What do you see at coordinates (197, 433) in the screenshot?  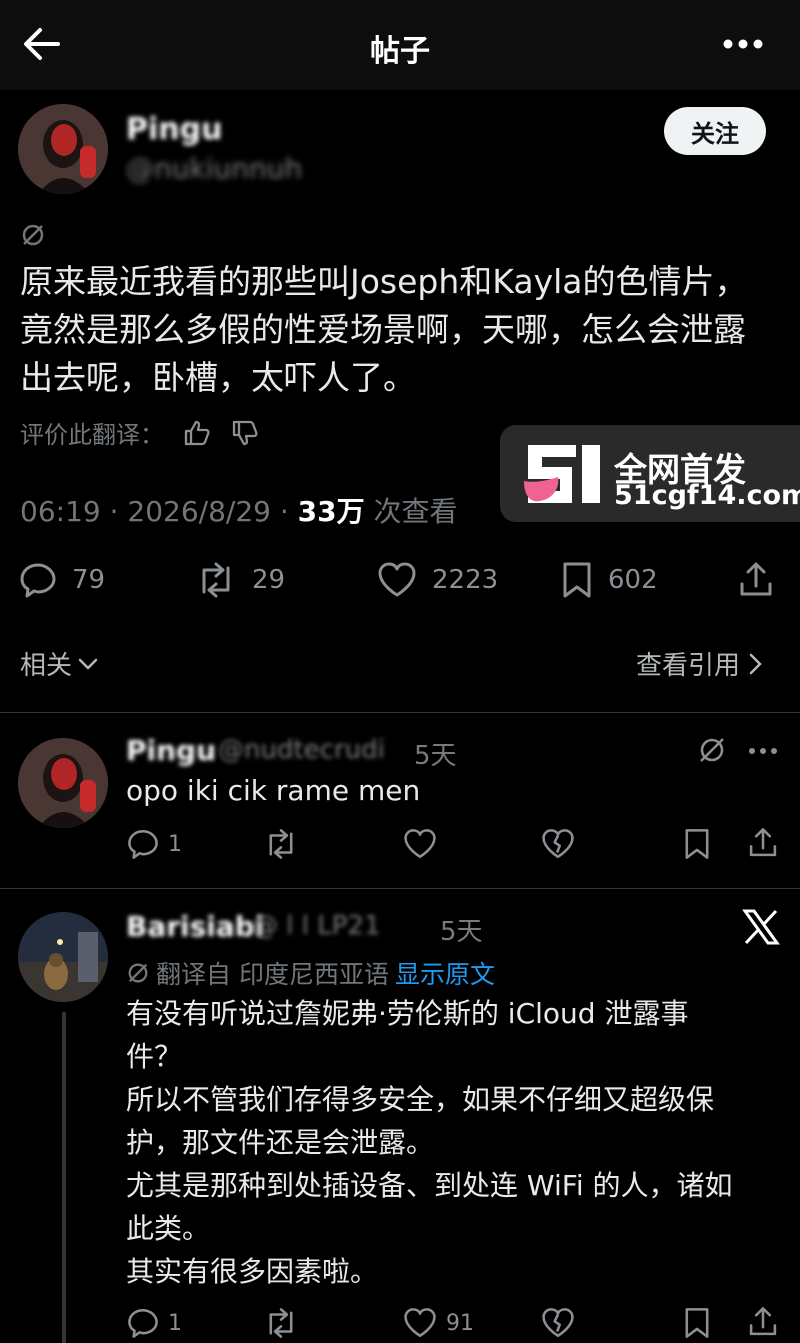 I see `thumbs-up-icon` at bounding box center [197, 433].